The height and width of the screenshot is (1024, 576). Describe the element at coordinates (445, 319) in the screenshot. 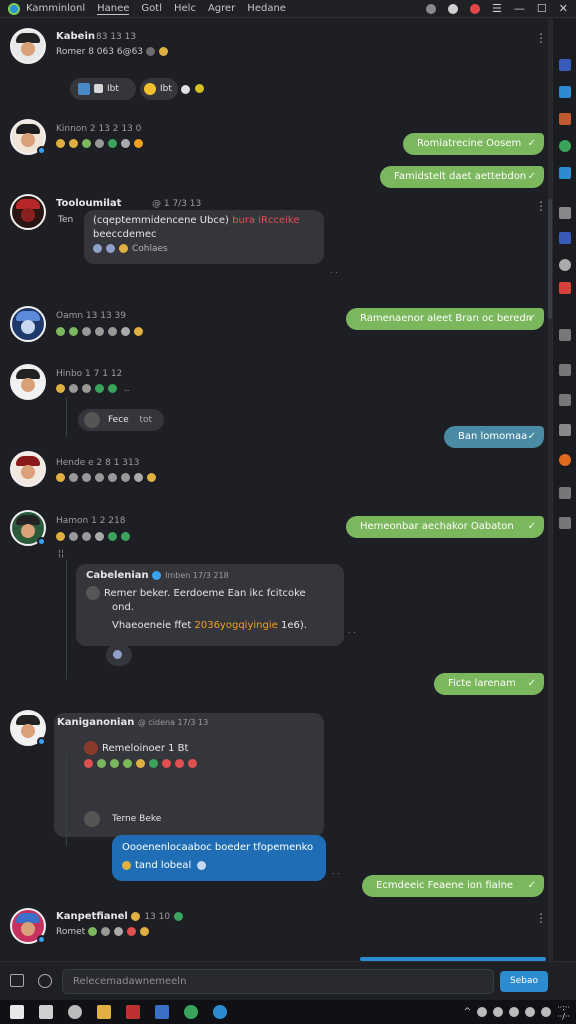

I see `outgoing-message: Ramenaenor aleet Bran oc beredn ✓` at that location.